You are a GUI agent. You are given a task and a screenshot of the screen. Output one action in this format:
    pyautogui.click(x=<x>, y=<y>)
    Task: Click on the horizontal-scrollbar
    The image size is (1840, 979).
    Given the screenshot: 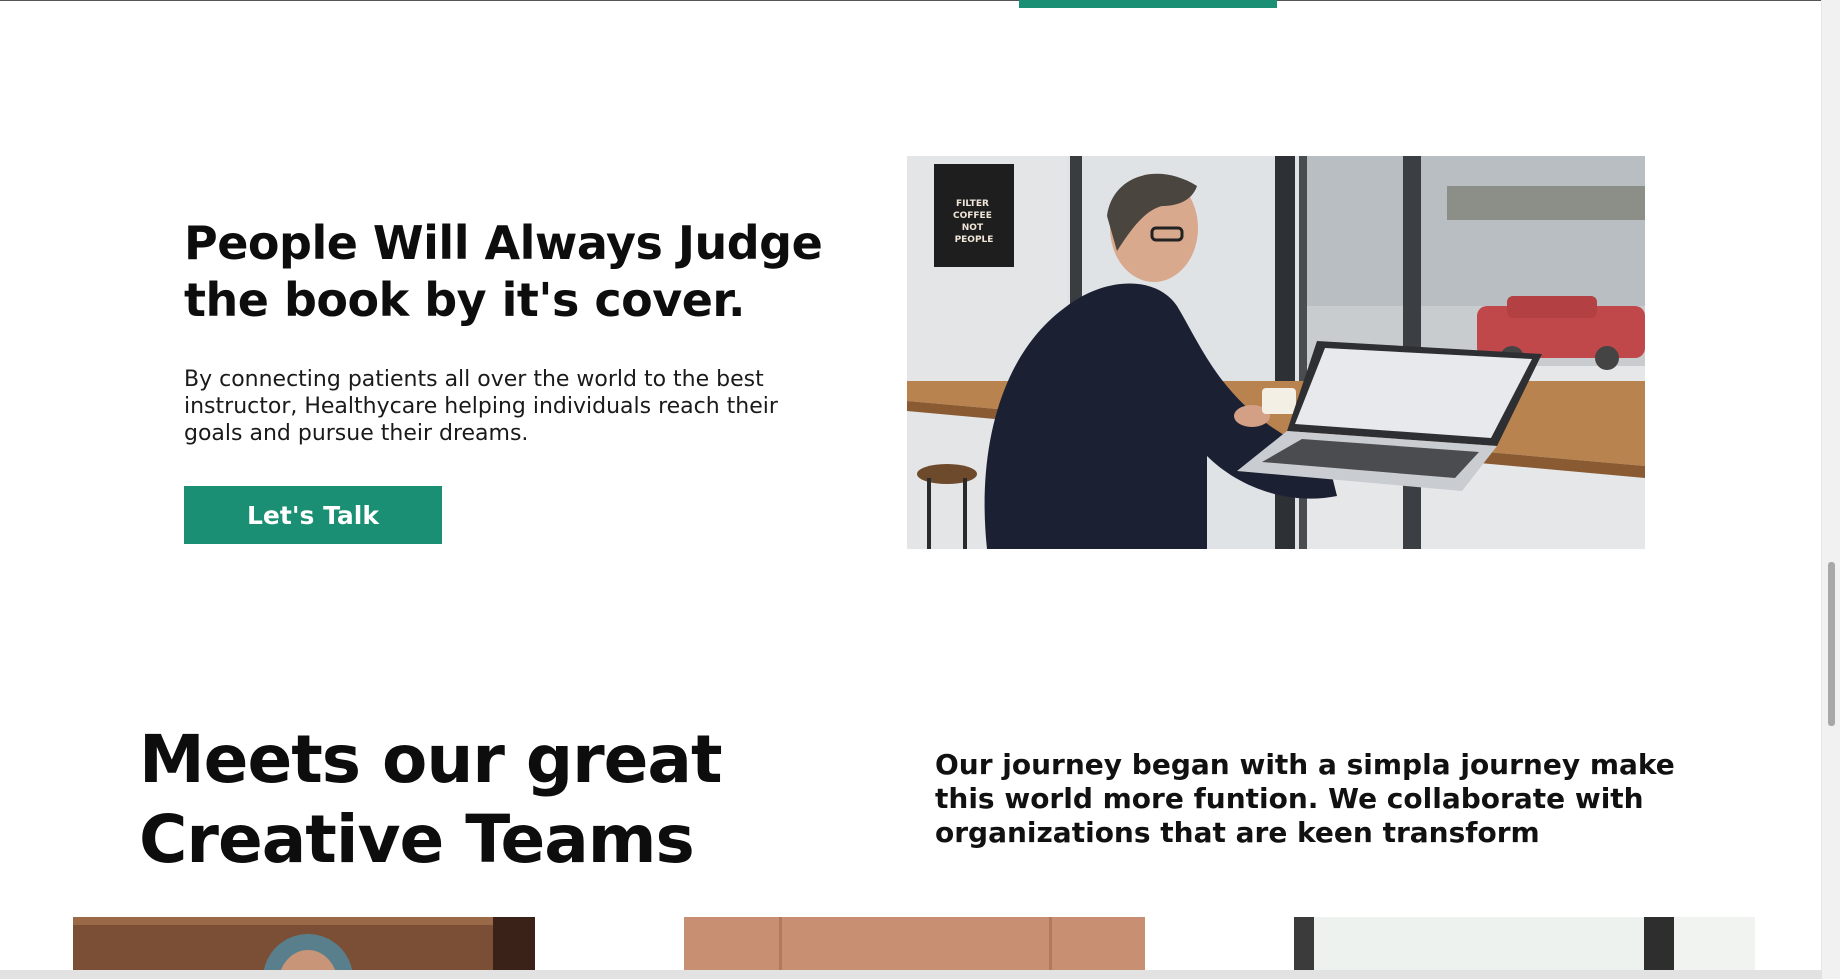 What is the action you would take?
    pyautogui.click(x=911, y=974)
    